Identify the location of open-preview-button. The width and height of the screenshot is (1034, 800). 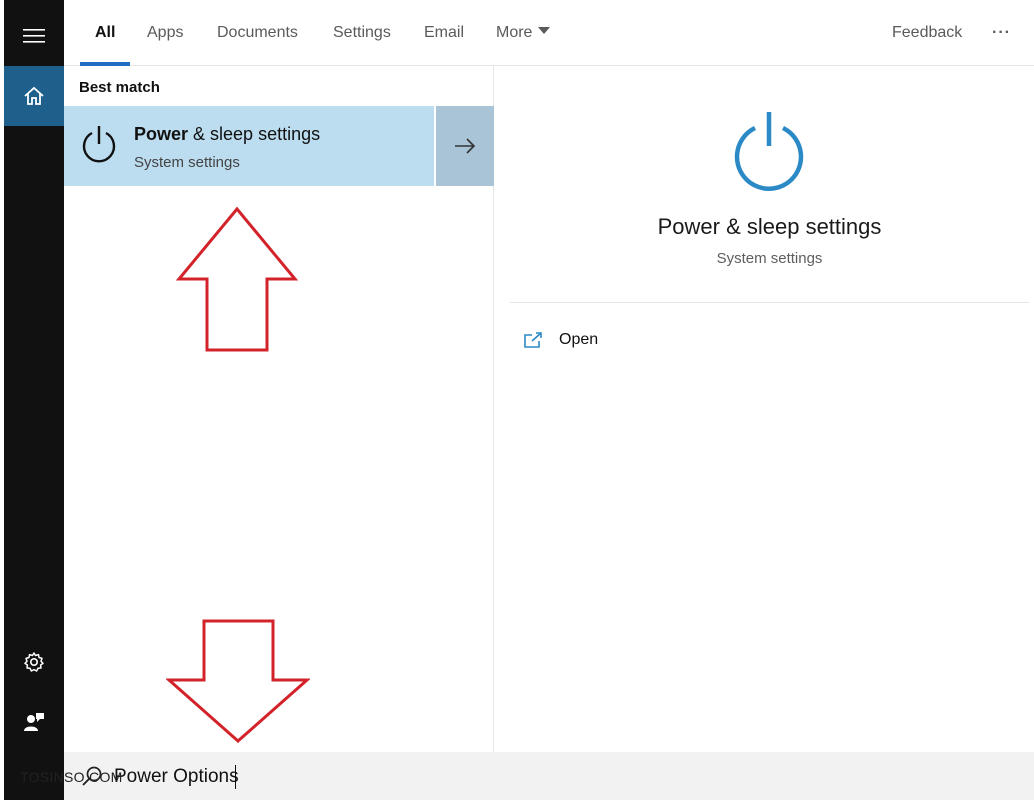
(464, 146).